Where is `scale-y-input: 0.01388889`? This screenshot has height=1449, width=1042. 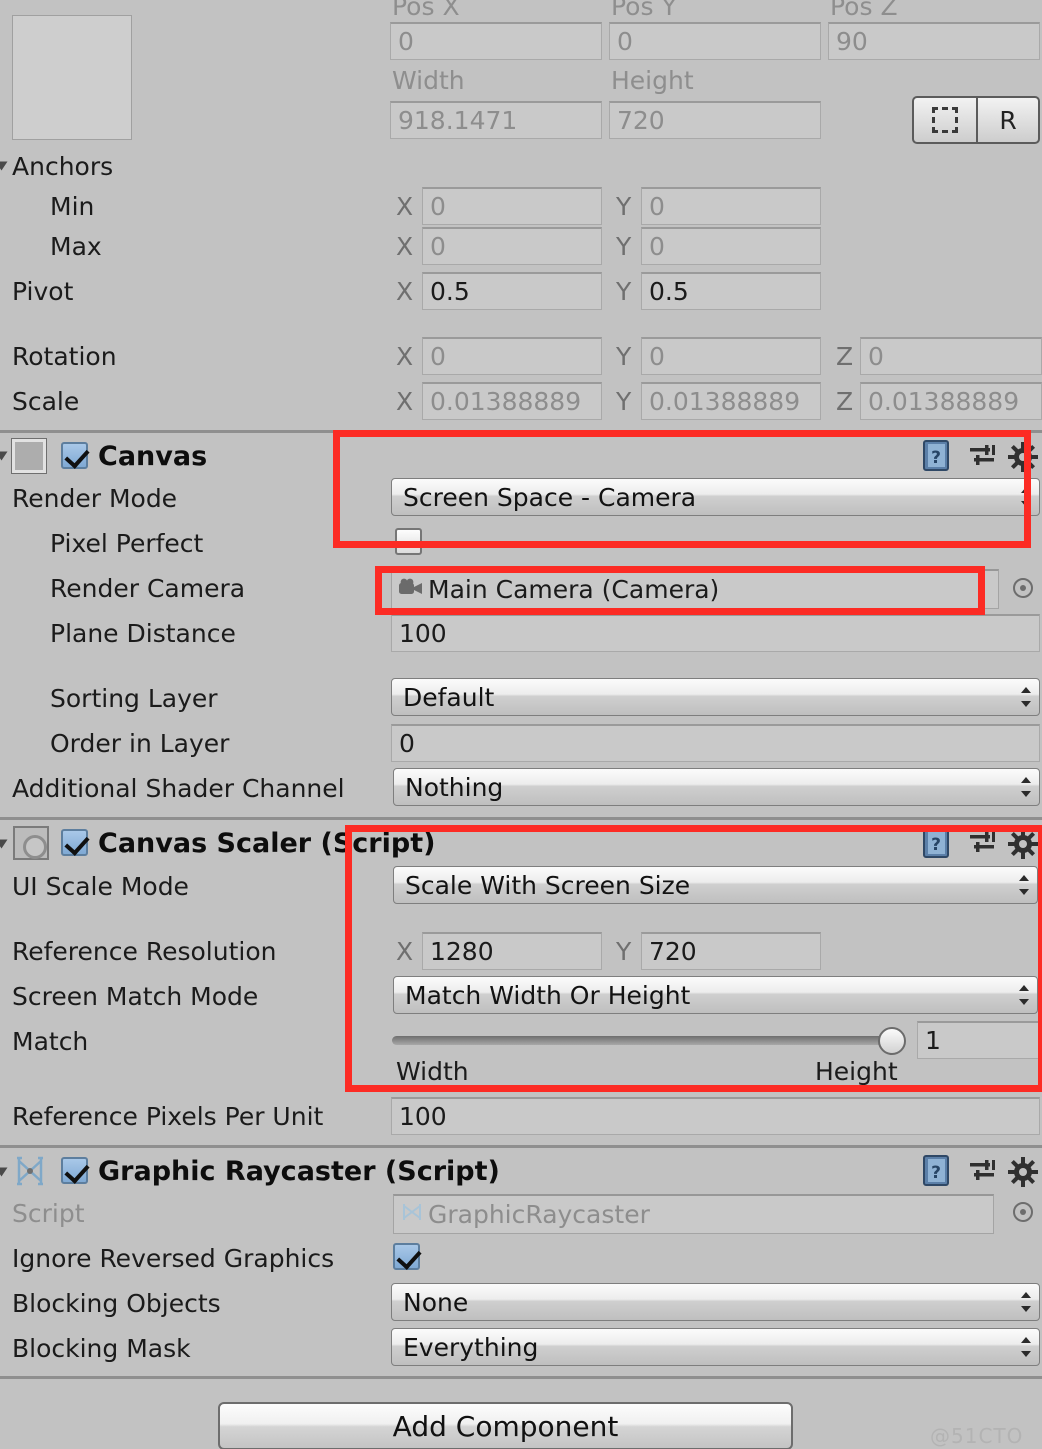 scale-y-input: 0.01388889 is located at coordinates (731, 401).